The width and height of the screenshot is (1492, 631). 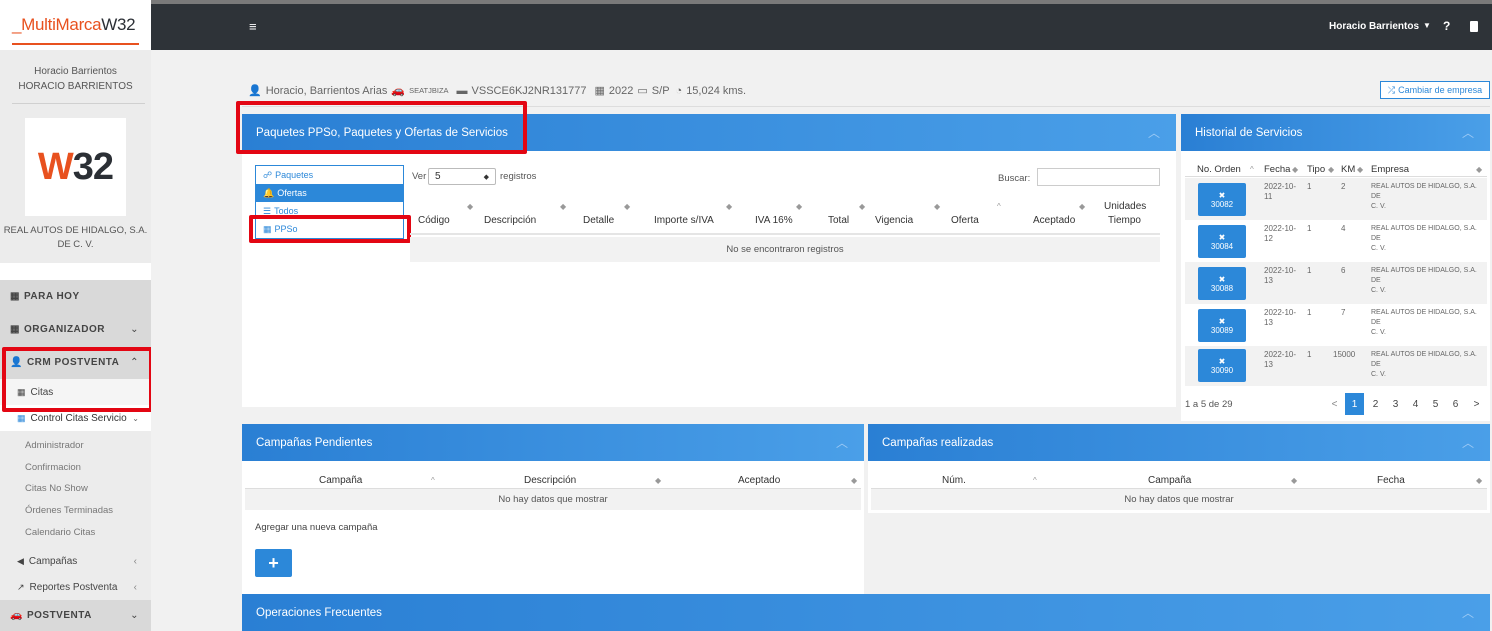 I want to click on col-tipo: Tipo, so click(x=1316, y=169).